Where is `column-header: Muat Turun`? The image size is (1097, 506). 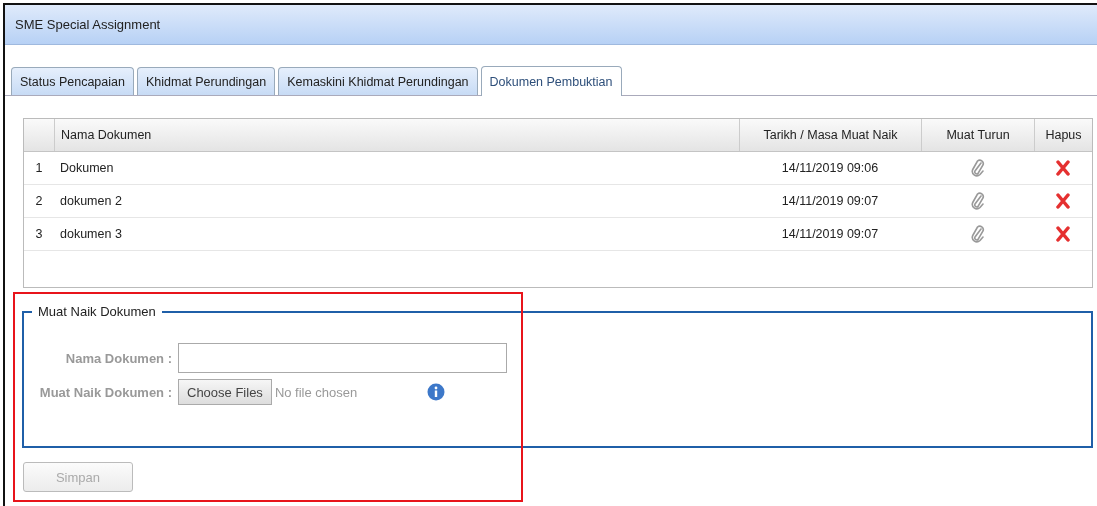
column-header: Muat Turun is located at coordinates (977, 135).